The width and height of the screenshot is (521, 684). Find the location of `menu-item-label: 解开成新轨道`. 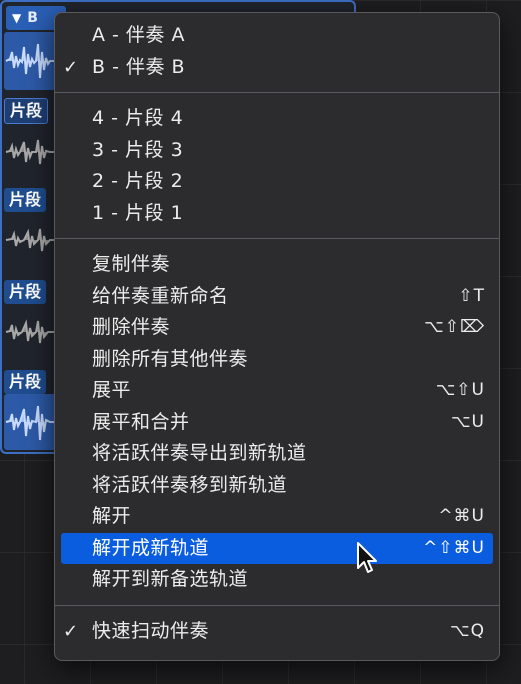

menu-item-label: 解开成新轨道 is located at coordinates (151, 547).